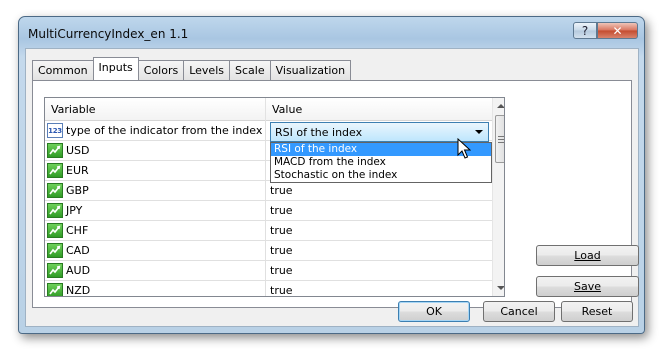  I want to click on variable-name: JPY, so click(74, 210).